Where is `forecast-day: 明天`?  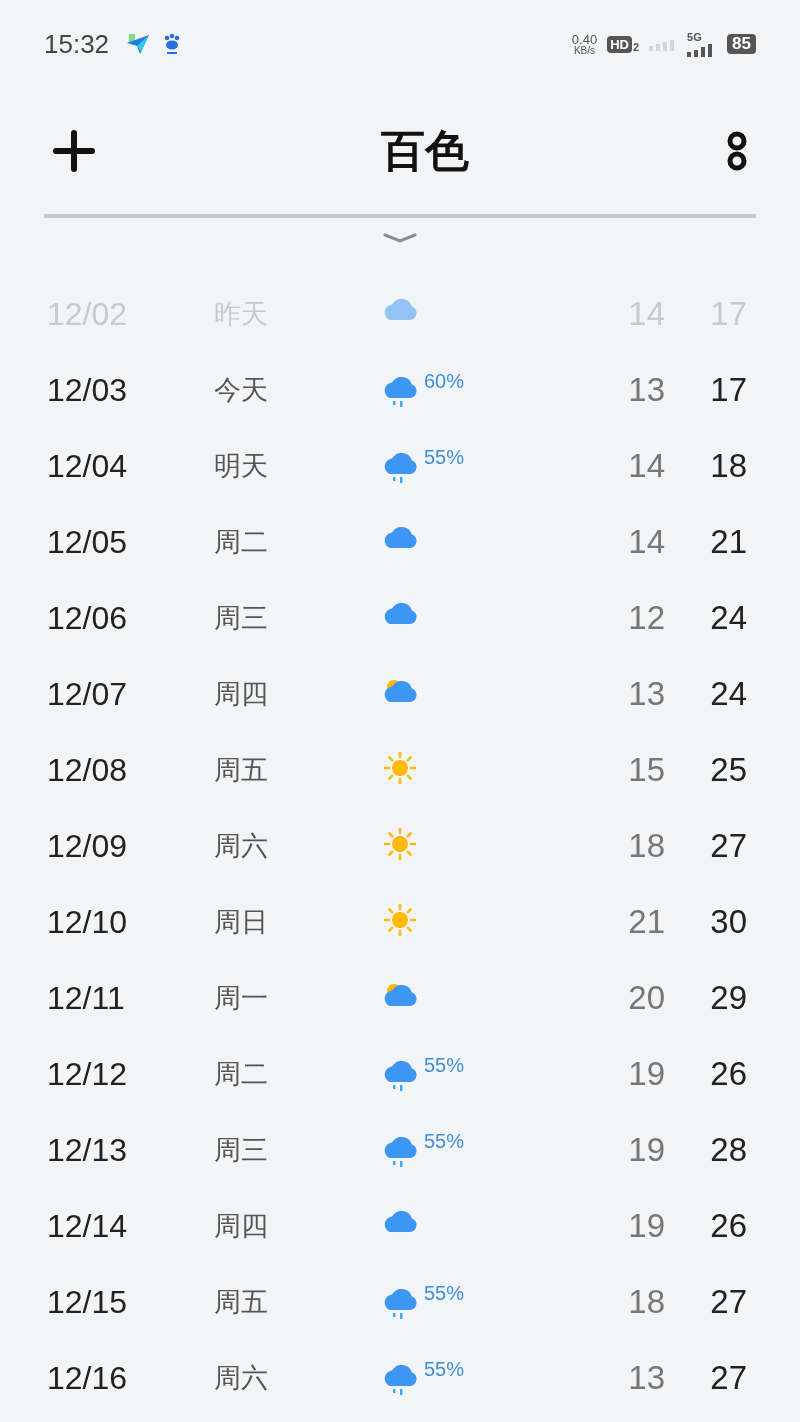
forecast-day: 明天 is located at coordinates (297, 466).